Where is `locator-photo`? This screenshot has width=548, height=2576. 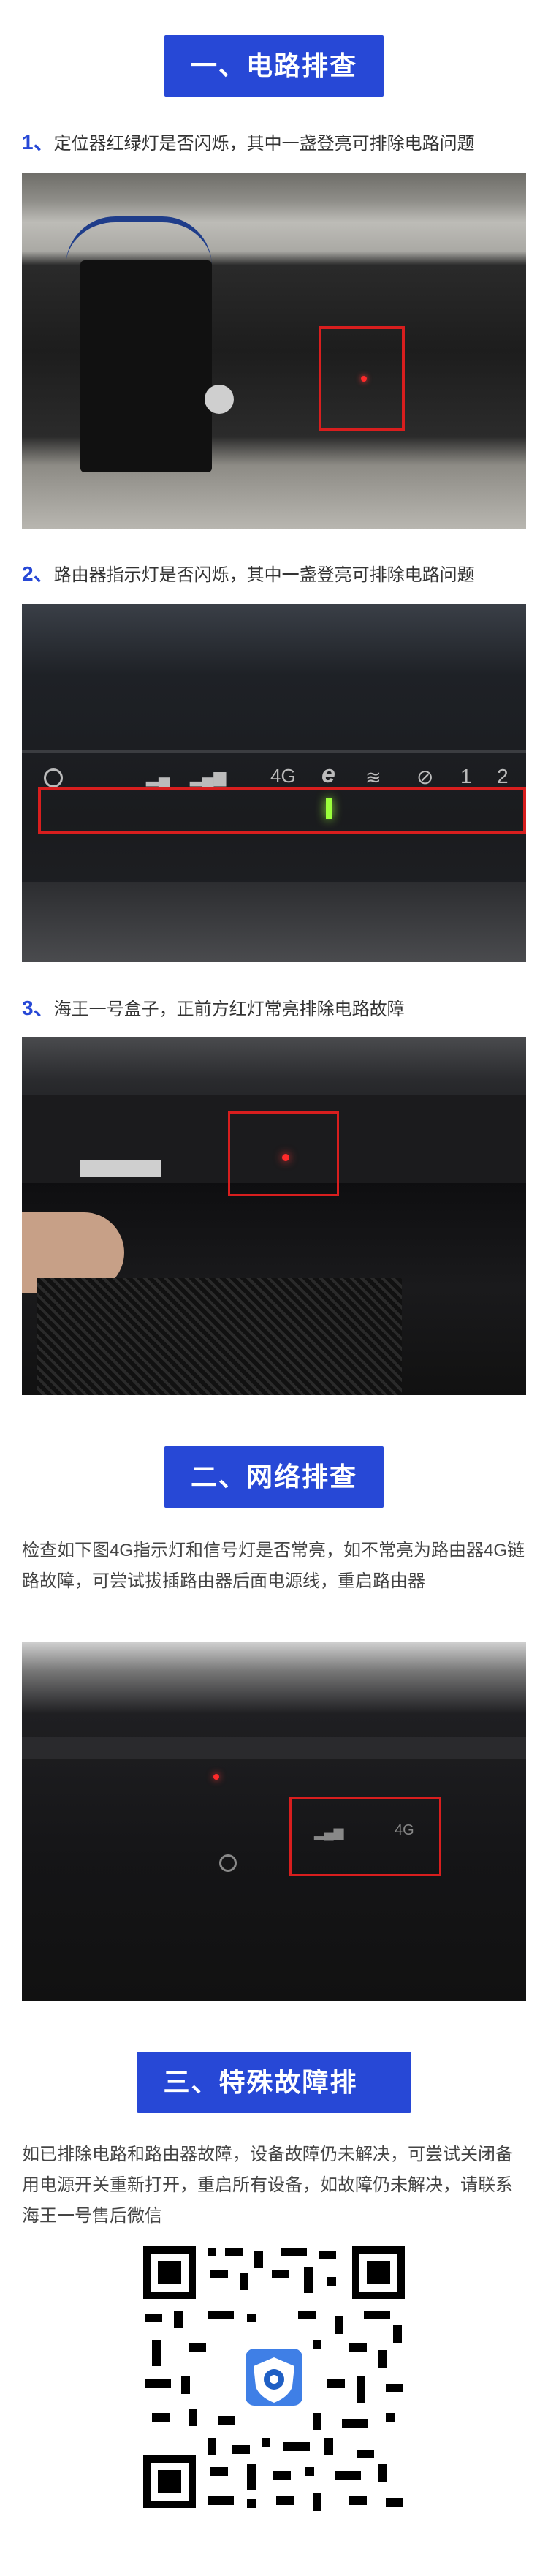 locator-photo is located at coordinates (274, 351).